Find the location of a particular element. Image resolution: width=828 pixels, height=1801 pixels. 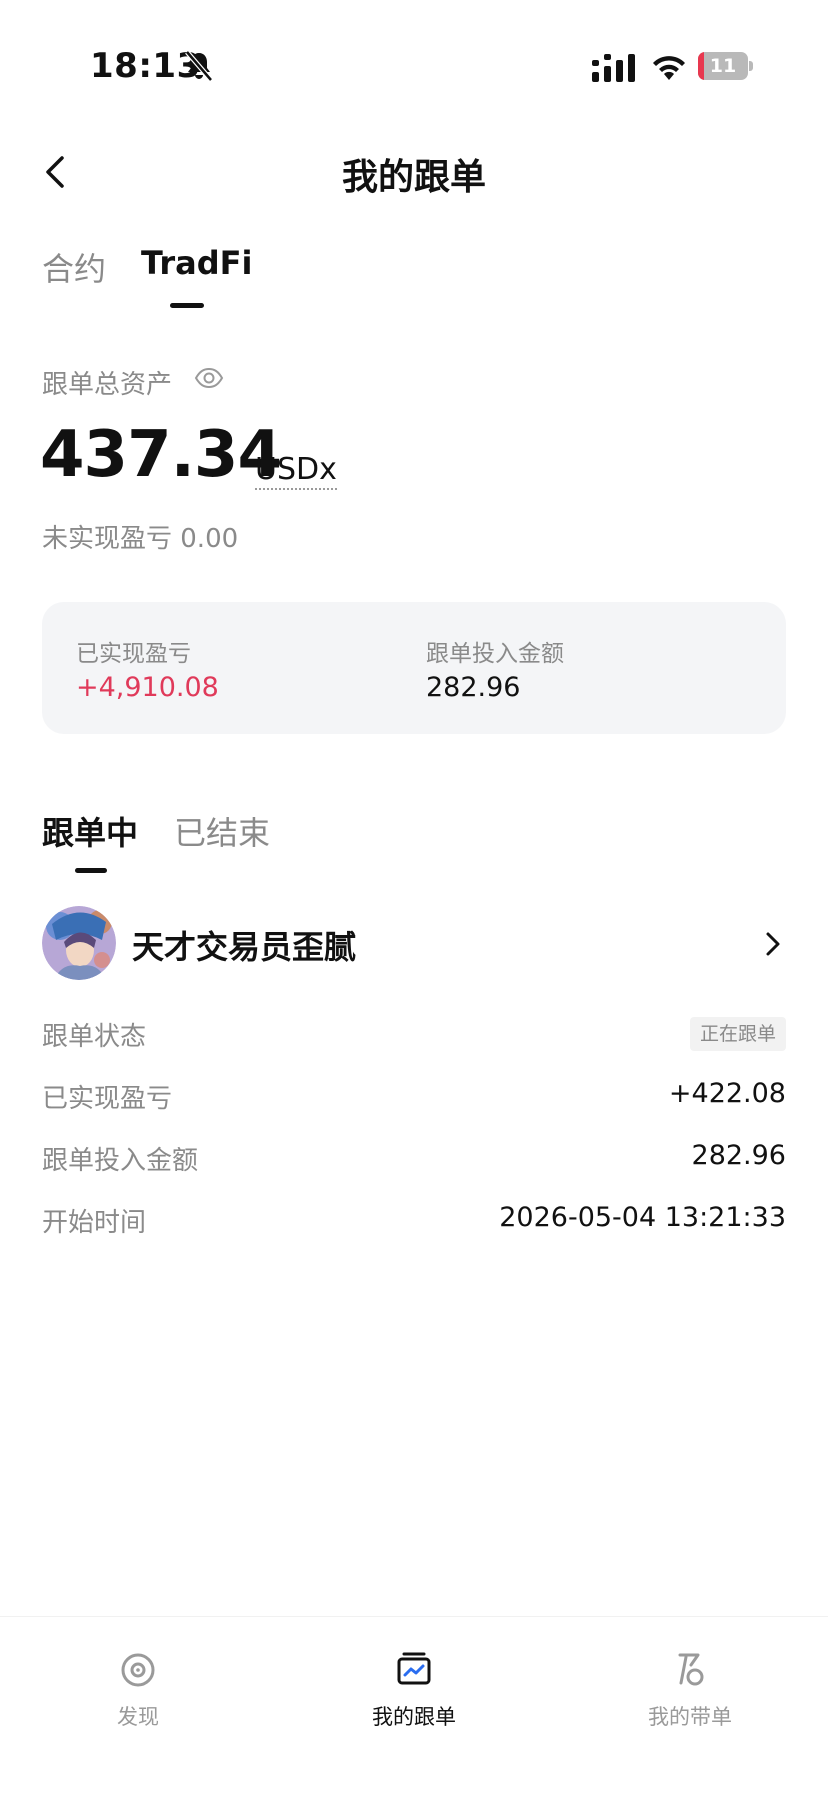

invested-amount-label: 跟单投入金额 is located at coordinates (495, 654).